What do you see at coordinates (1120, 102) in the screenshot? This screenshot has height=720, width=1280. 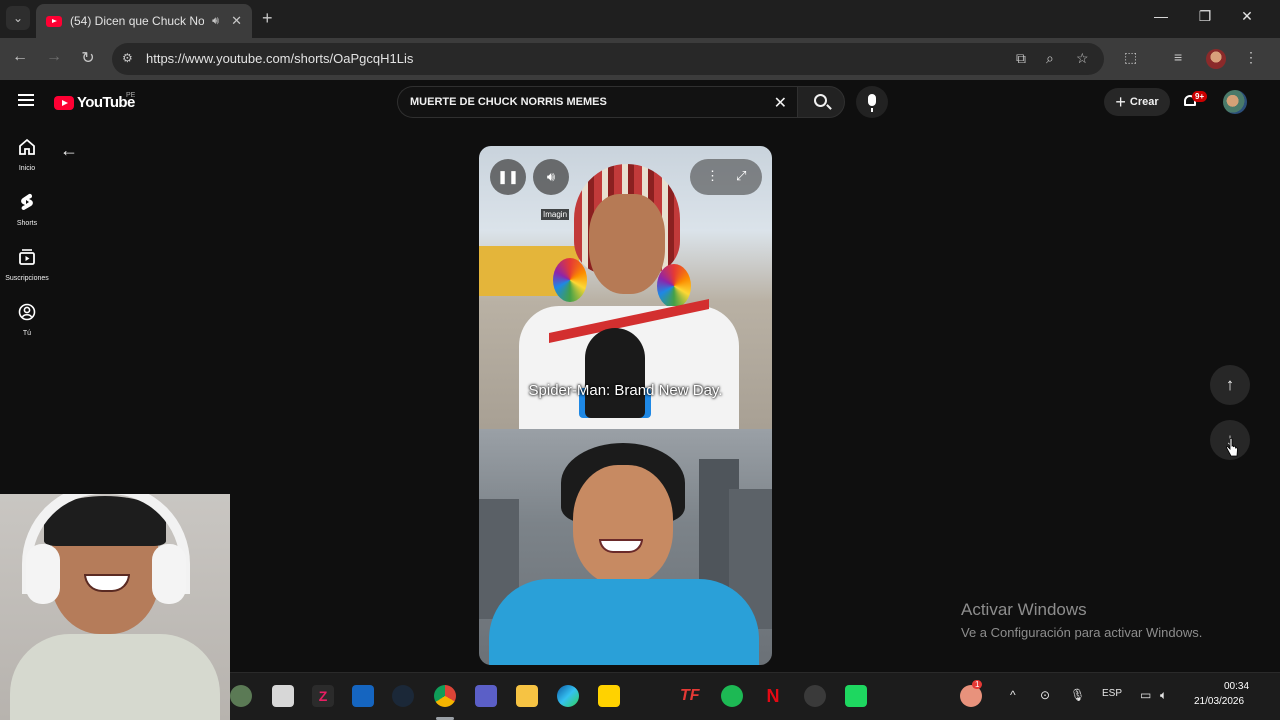 I see `plus-icon: +` at bounding box center [1120, 102].